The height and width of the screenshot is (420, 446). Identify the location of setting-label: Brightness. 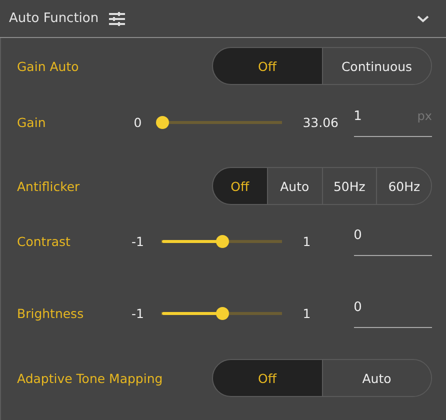
(51, 313).